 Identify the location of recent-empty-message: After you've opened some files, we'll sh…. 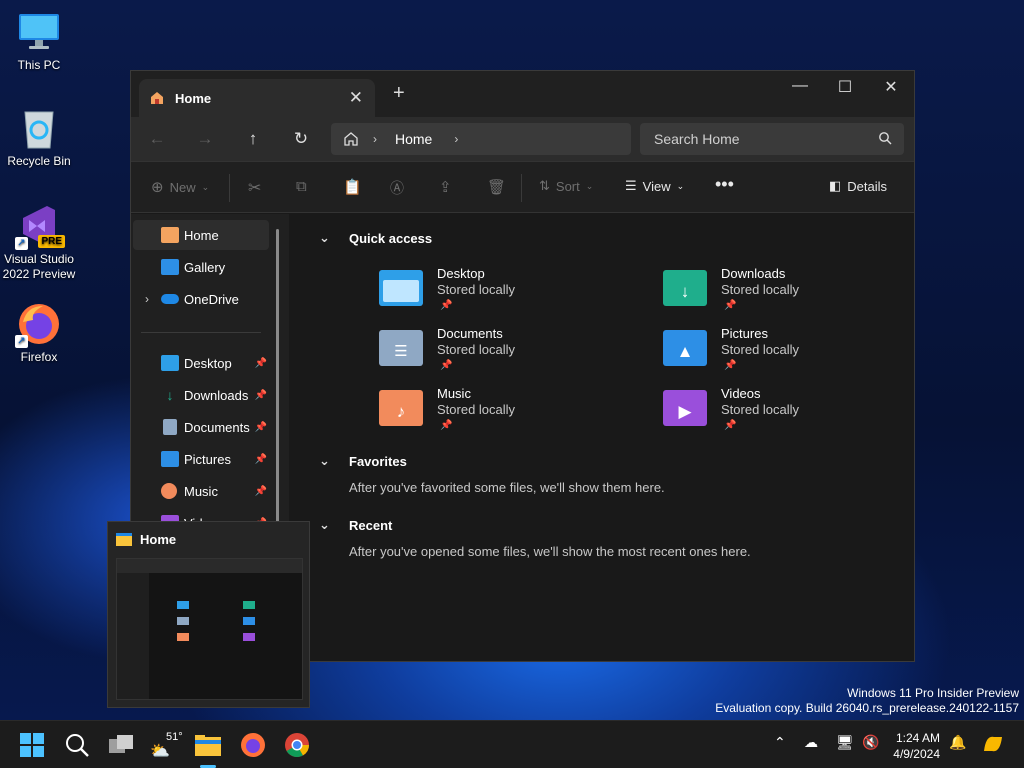
(550, 551).